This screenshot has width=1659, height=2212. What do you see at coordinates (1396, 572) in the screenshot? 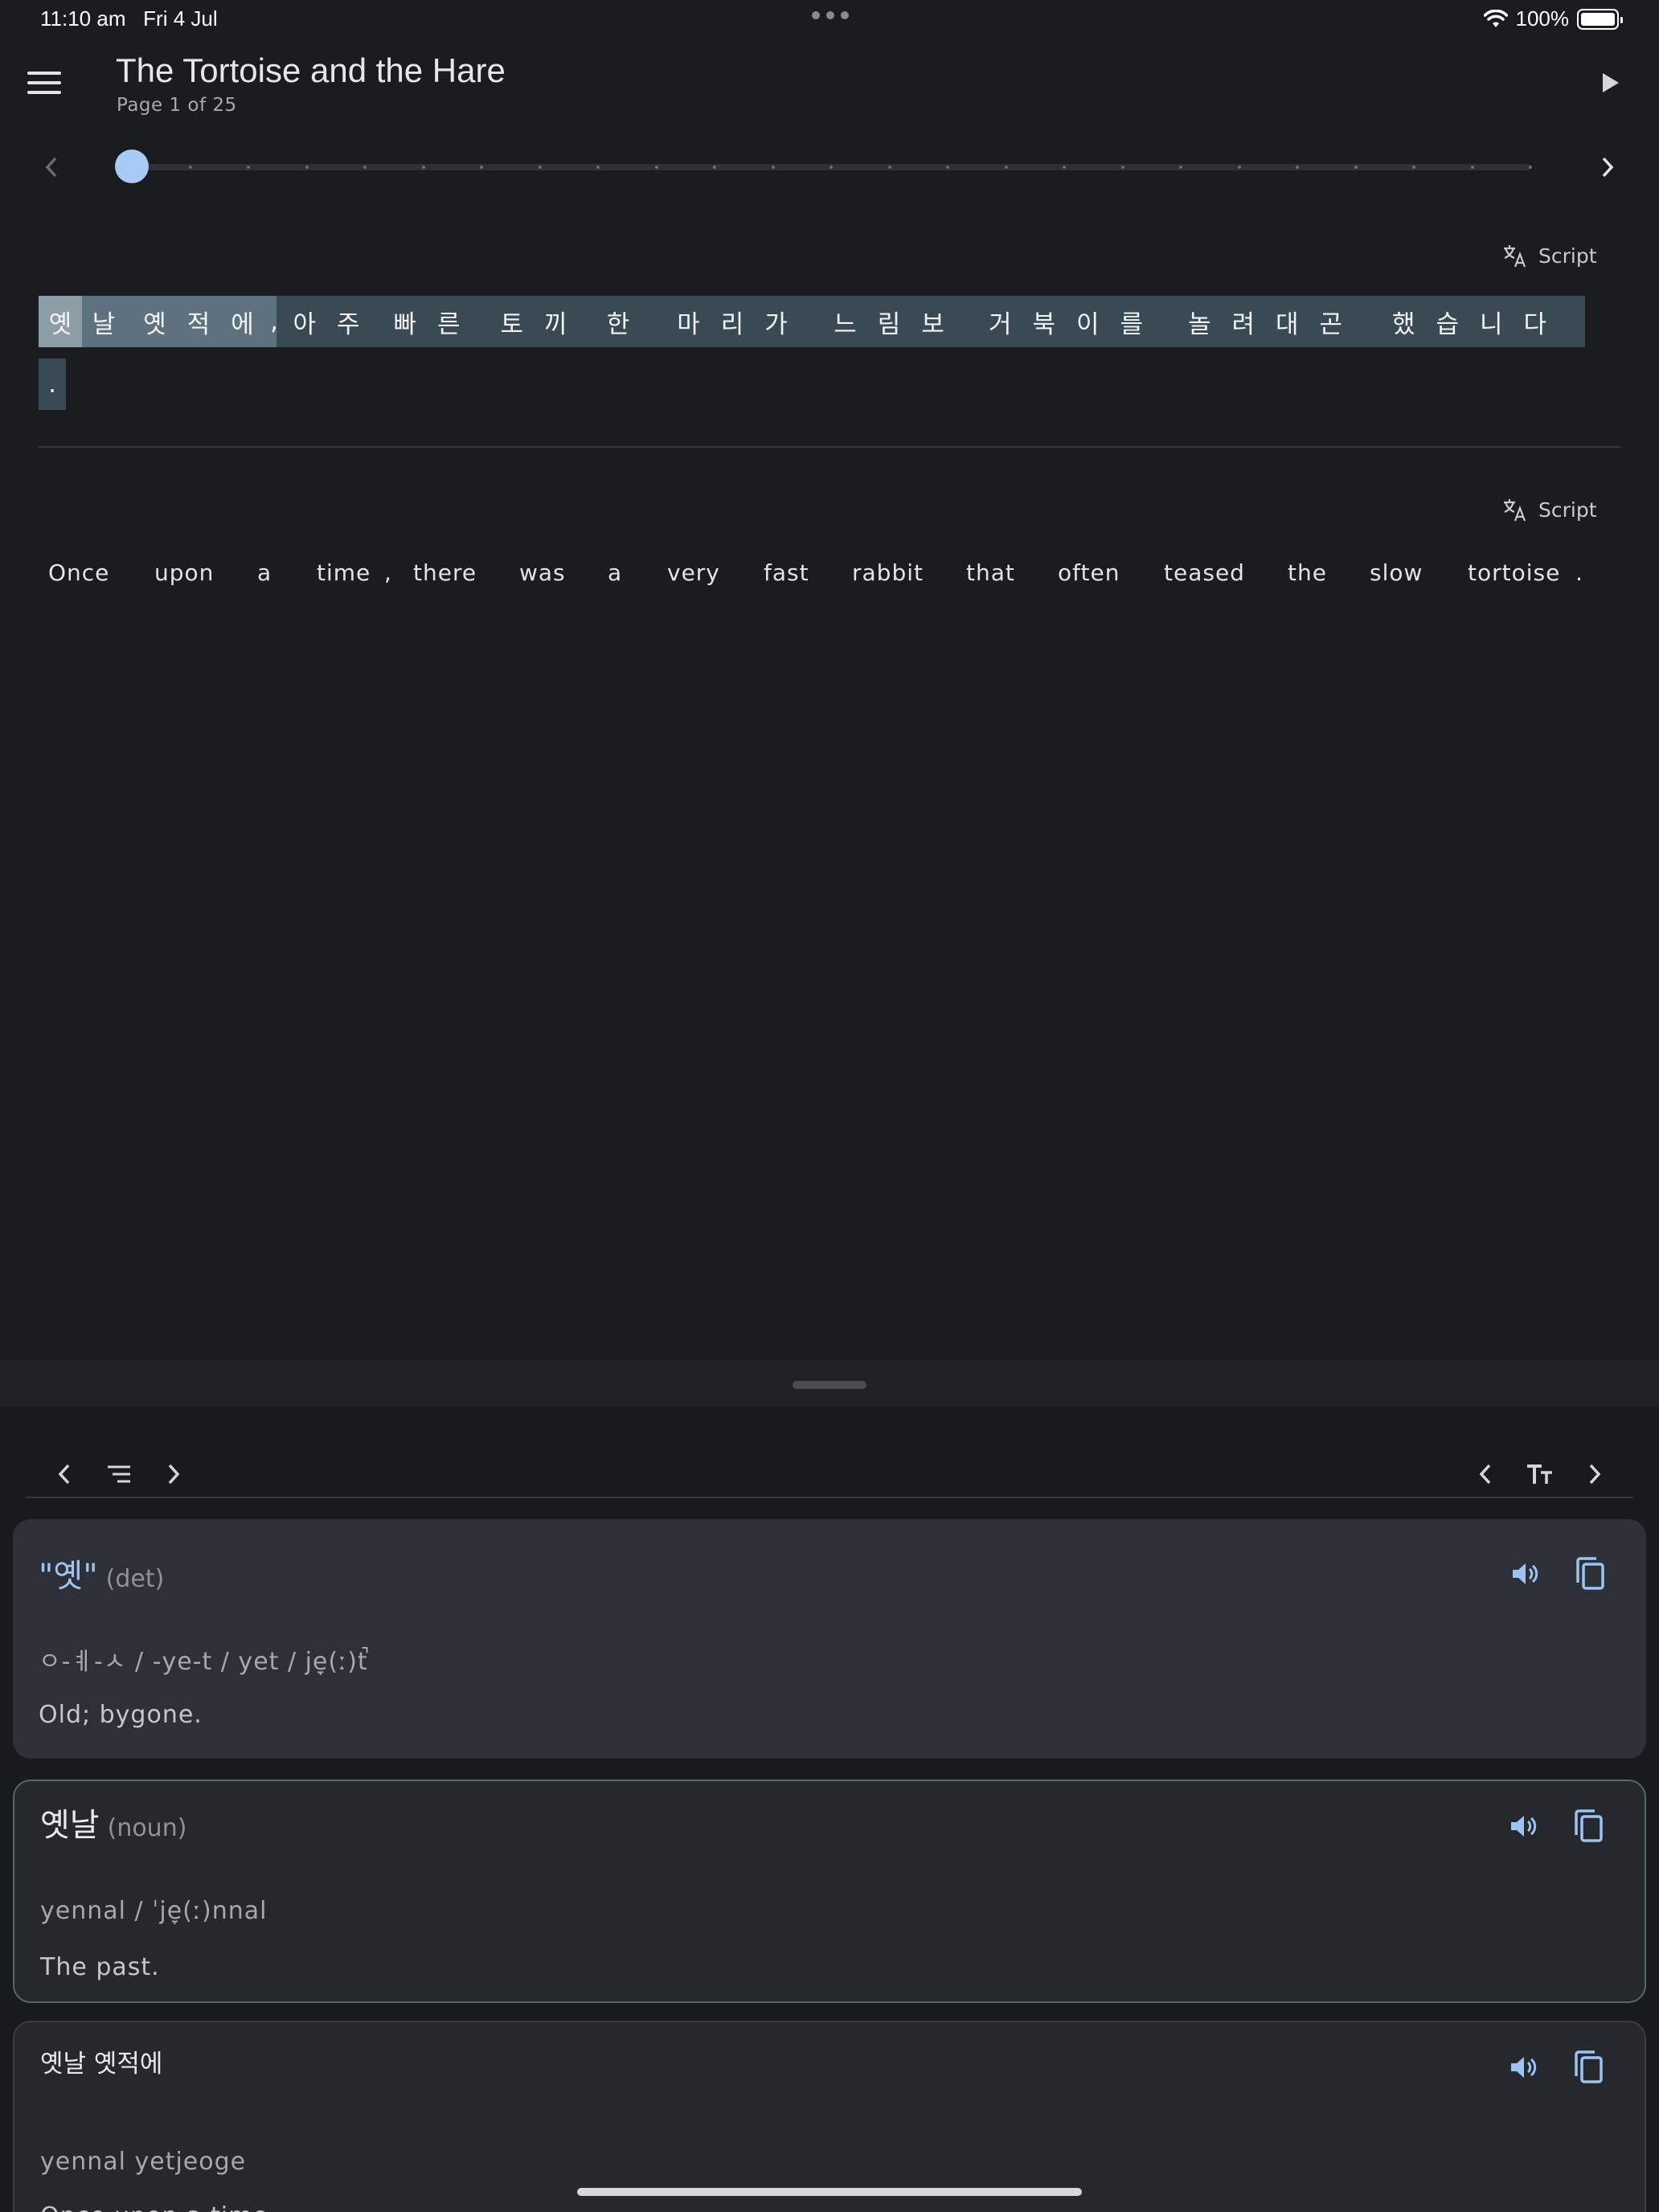
I see `english-word: slow` at bounding box center [1396, 572].